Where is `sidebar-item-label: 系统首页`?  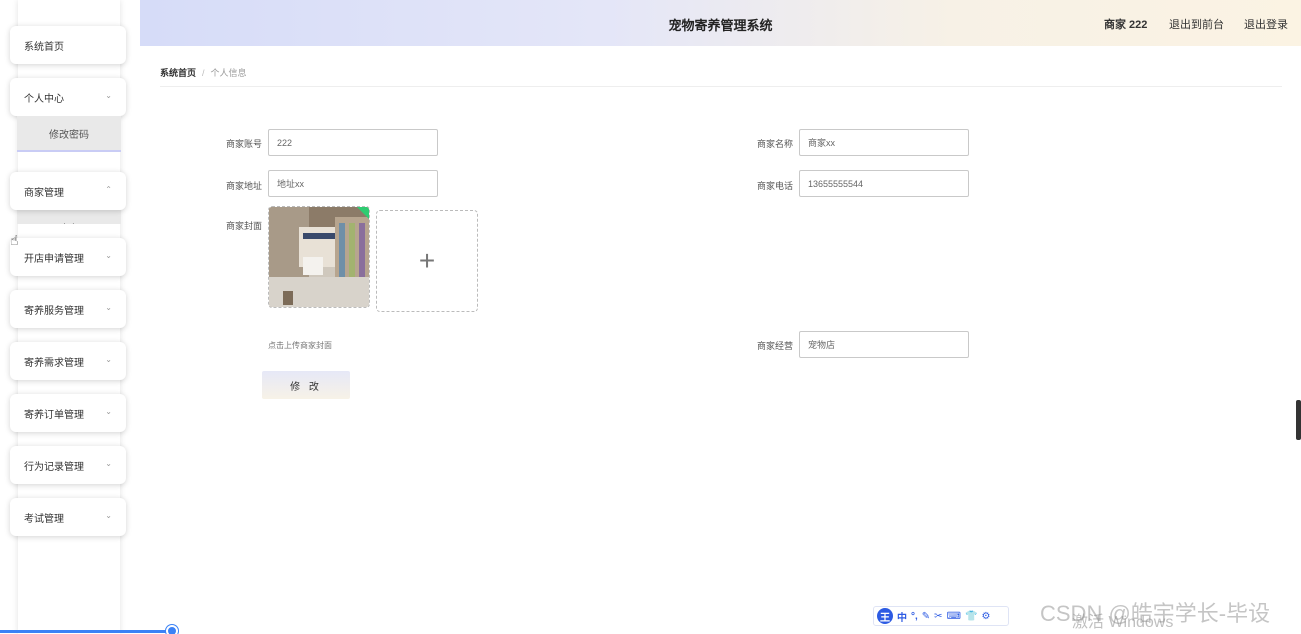 sidebar-item-label: 系统首页 is located at coordinates (44, 47).